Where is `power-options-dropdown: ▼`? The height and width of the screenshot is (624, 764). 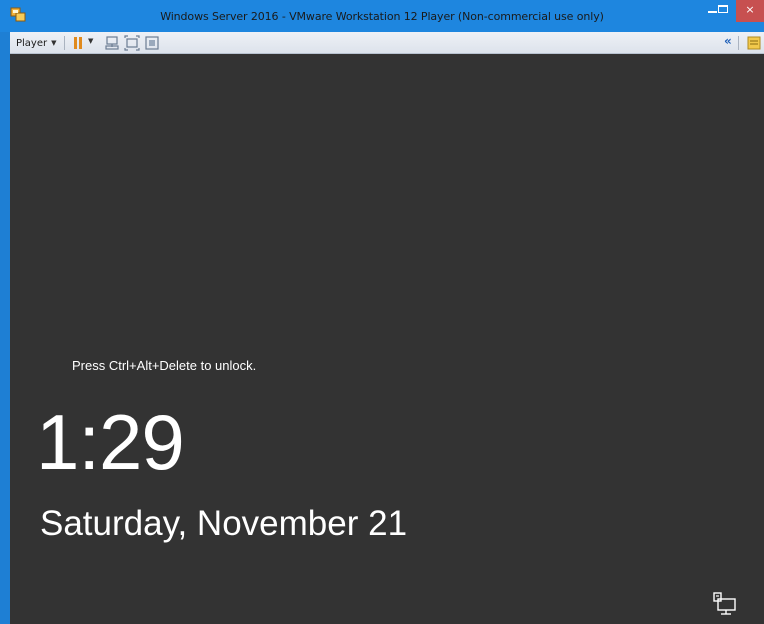 power-options-dropdown: ▼ is located at coordinates (90, 41).